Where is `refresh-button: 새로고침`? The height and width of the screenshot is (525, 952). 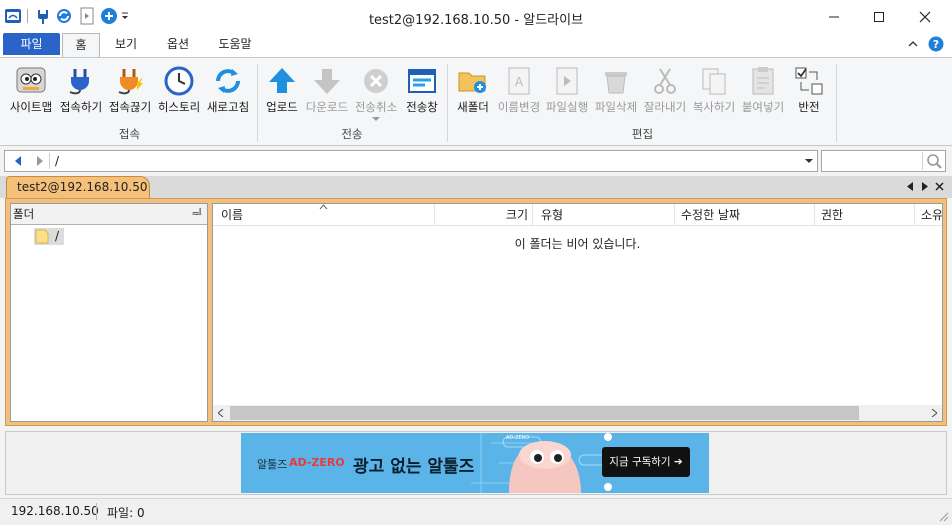 refresh-button: 새로고침 is located at coordinates (228, 89).